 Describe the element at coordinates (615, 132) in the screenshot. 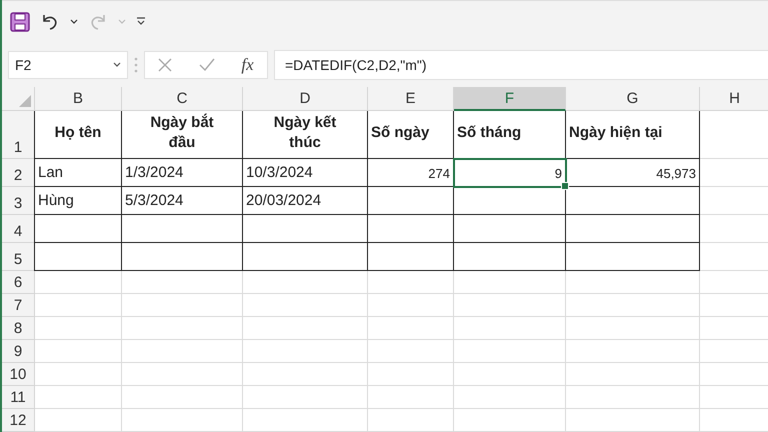

I see `column-title: Ngày hiện tại` at that location.